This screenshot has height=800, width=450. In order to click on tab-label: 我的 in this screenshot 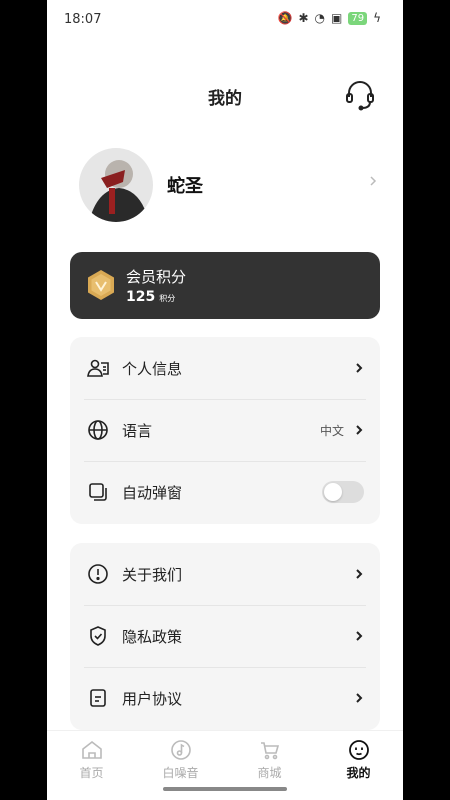, I will do `click(358, 773)`.